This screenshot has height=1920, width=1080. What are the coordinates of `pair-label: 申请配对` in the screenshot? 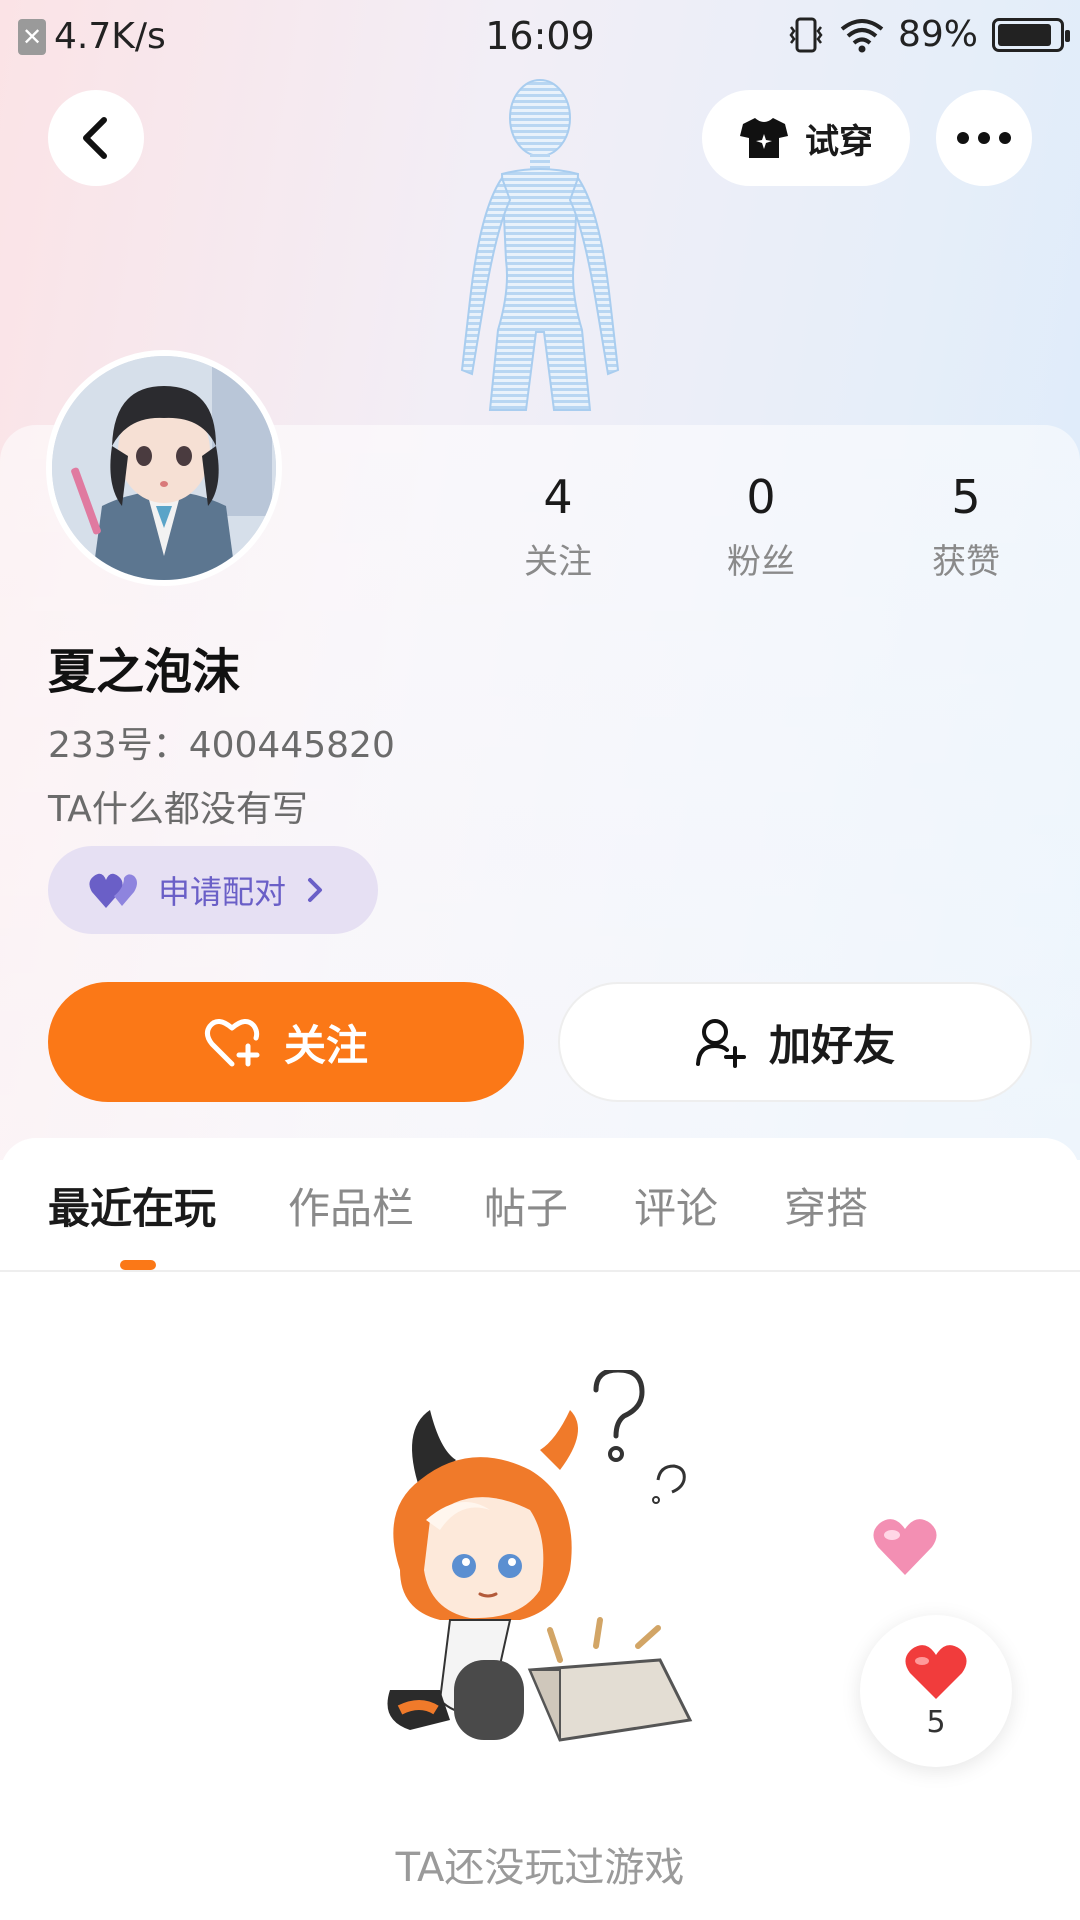 It's located at (222, 892).